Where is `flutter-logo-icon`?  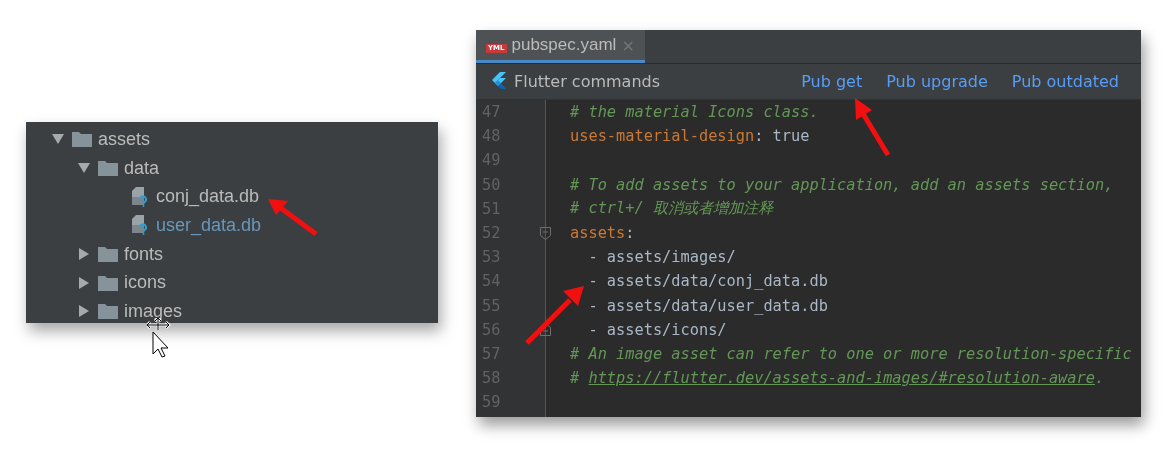
flutter-logo-icon is located at coordinates (498, 81).